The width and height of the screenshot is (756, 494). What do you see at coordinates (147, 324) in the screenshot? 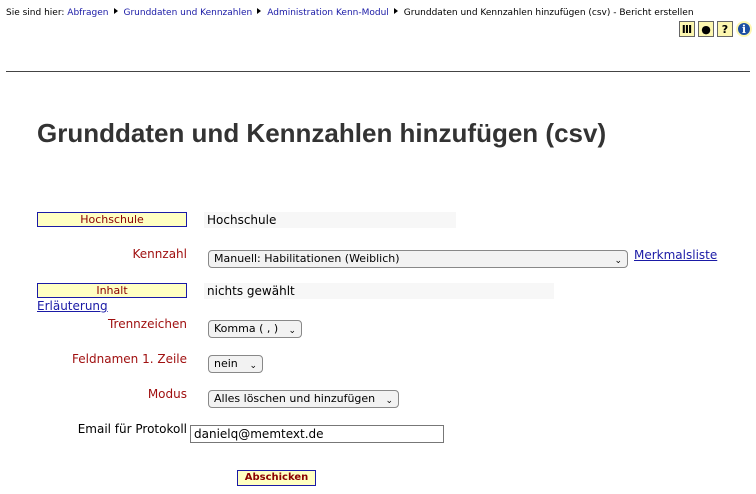
I see `trennzeichen-label: Trennzeichen` at bounding box center [147, 324].